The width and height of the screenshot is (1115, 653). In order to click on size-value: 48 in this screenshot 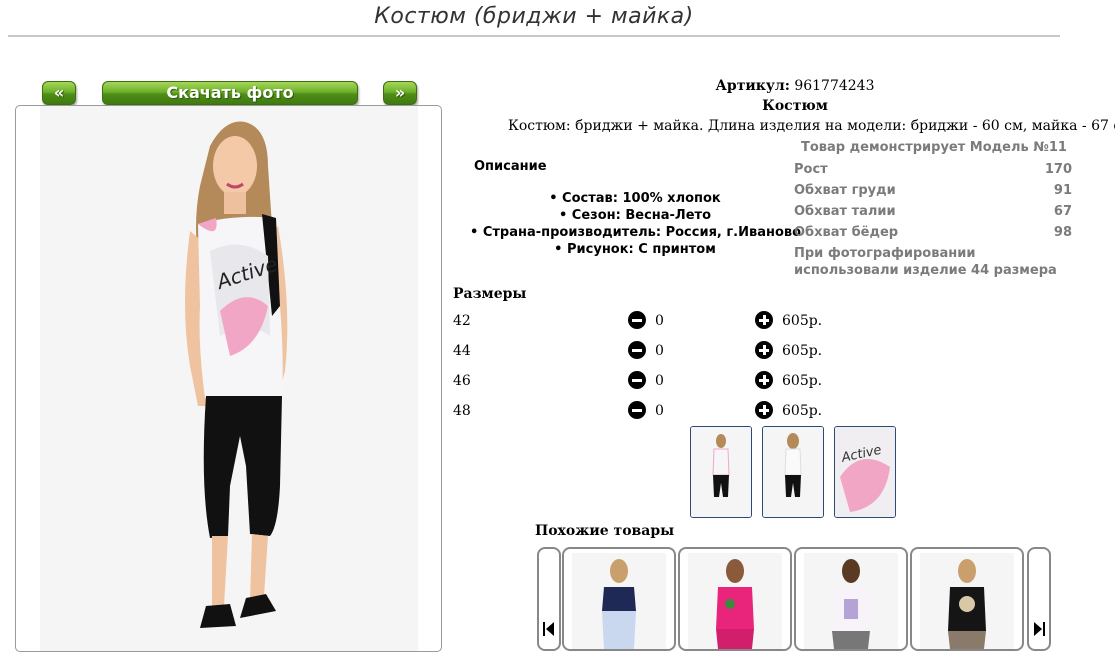, I will do `click(462, 411)`.